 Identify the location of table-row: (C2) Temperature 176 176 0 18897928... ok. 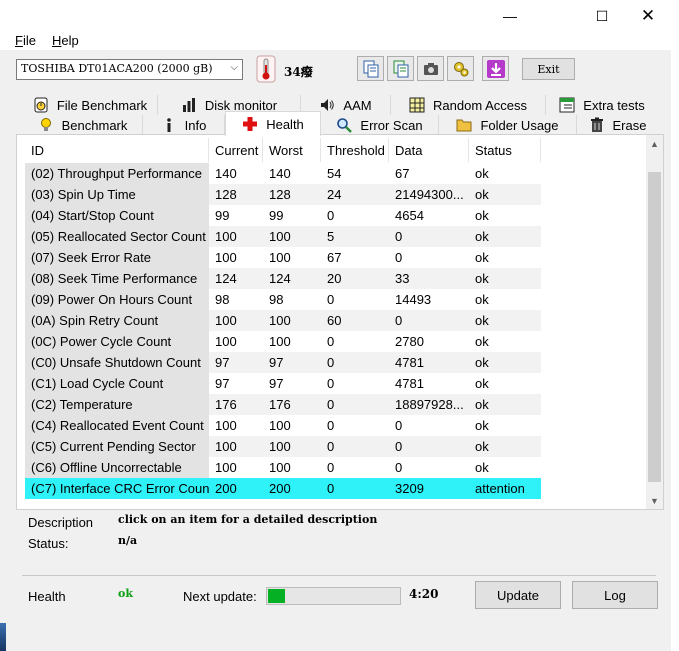
(283, 404).